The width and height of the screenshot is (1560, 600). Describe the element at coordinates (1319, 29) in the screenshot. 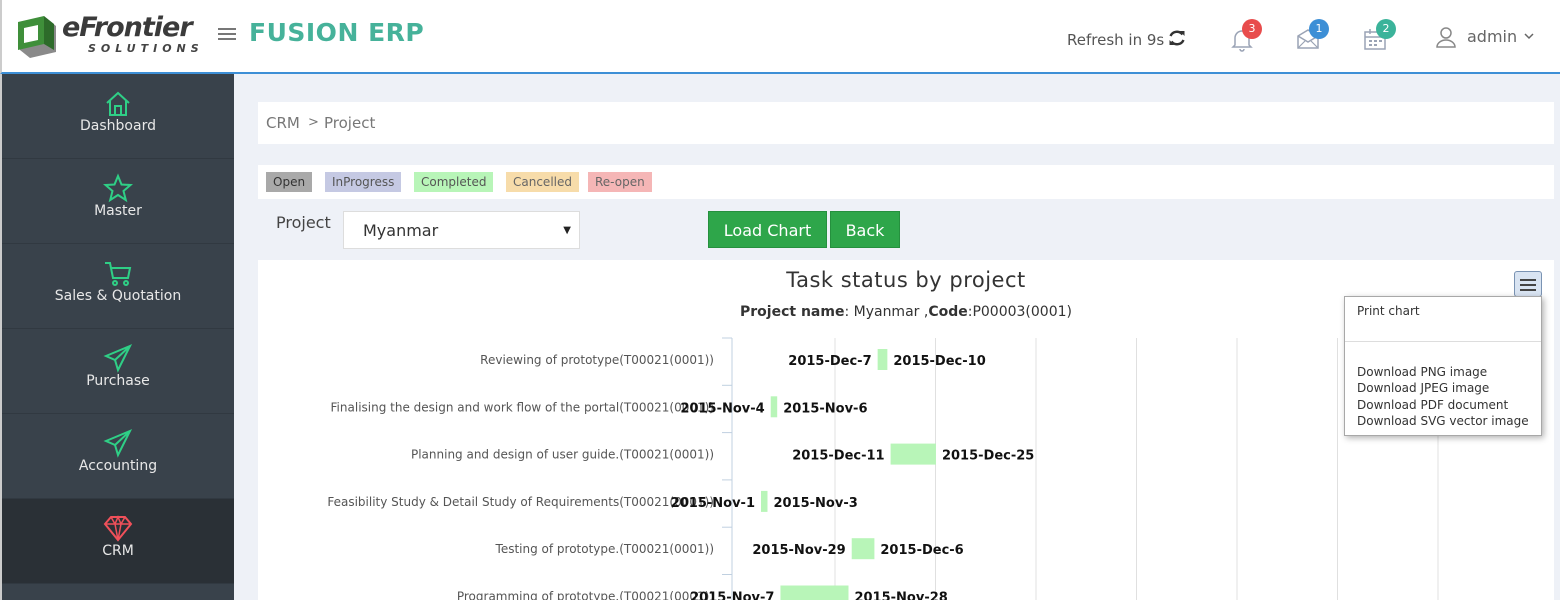

I see `message-badge: 1` at that location.